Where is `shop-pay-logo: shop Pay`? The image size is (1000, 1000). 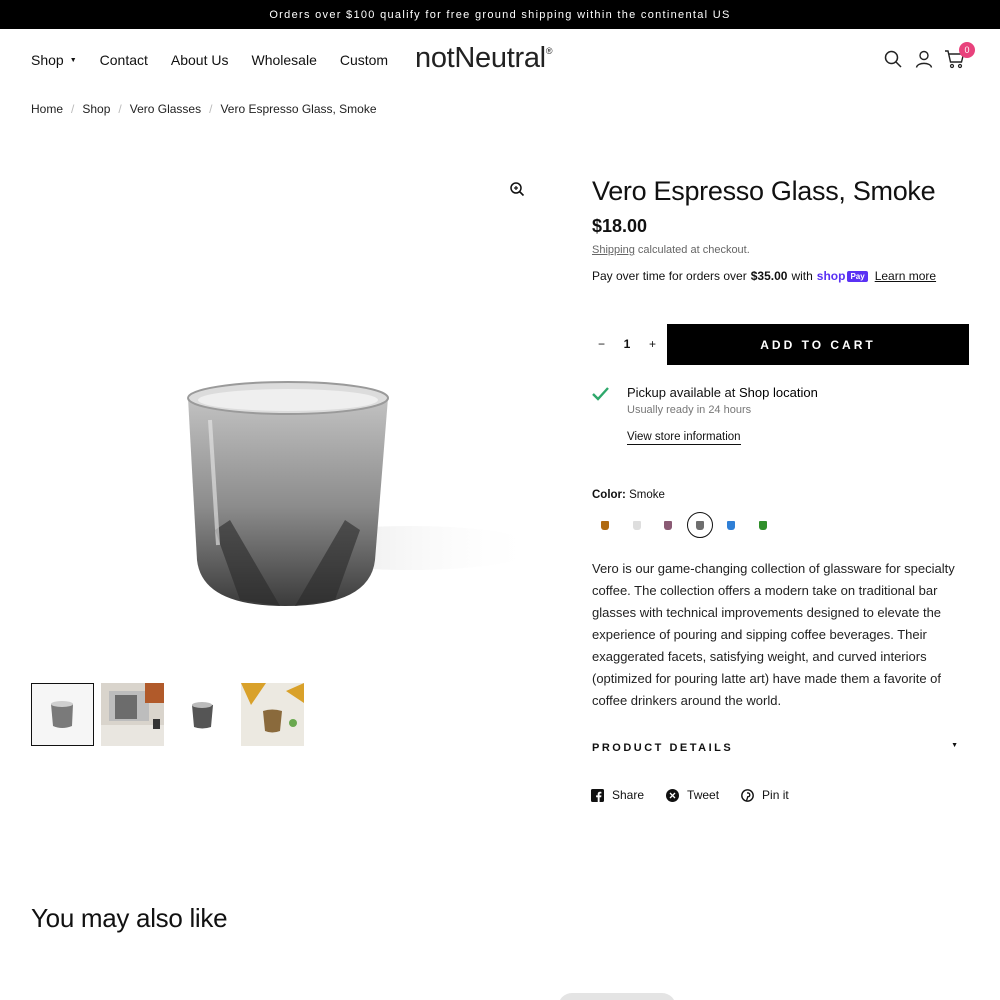 shop-pay-logo: shop Pay is located at coordinates (842, 276).